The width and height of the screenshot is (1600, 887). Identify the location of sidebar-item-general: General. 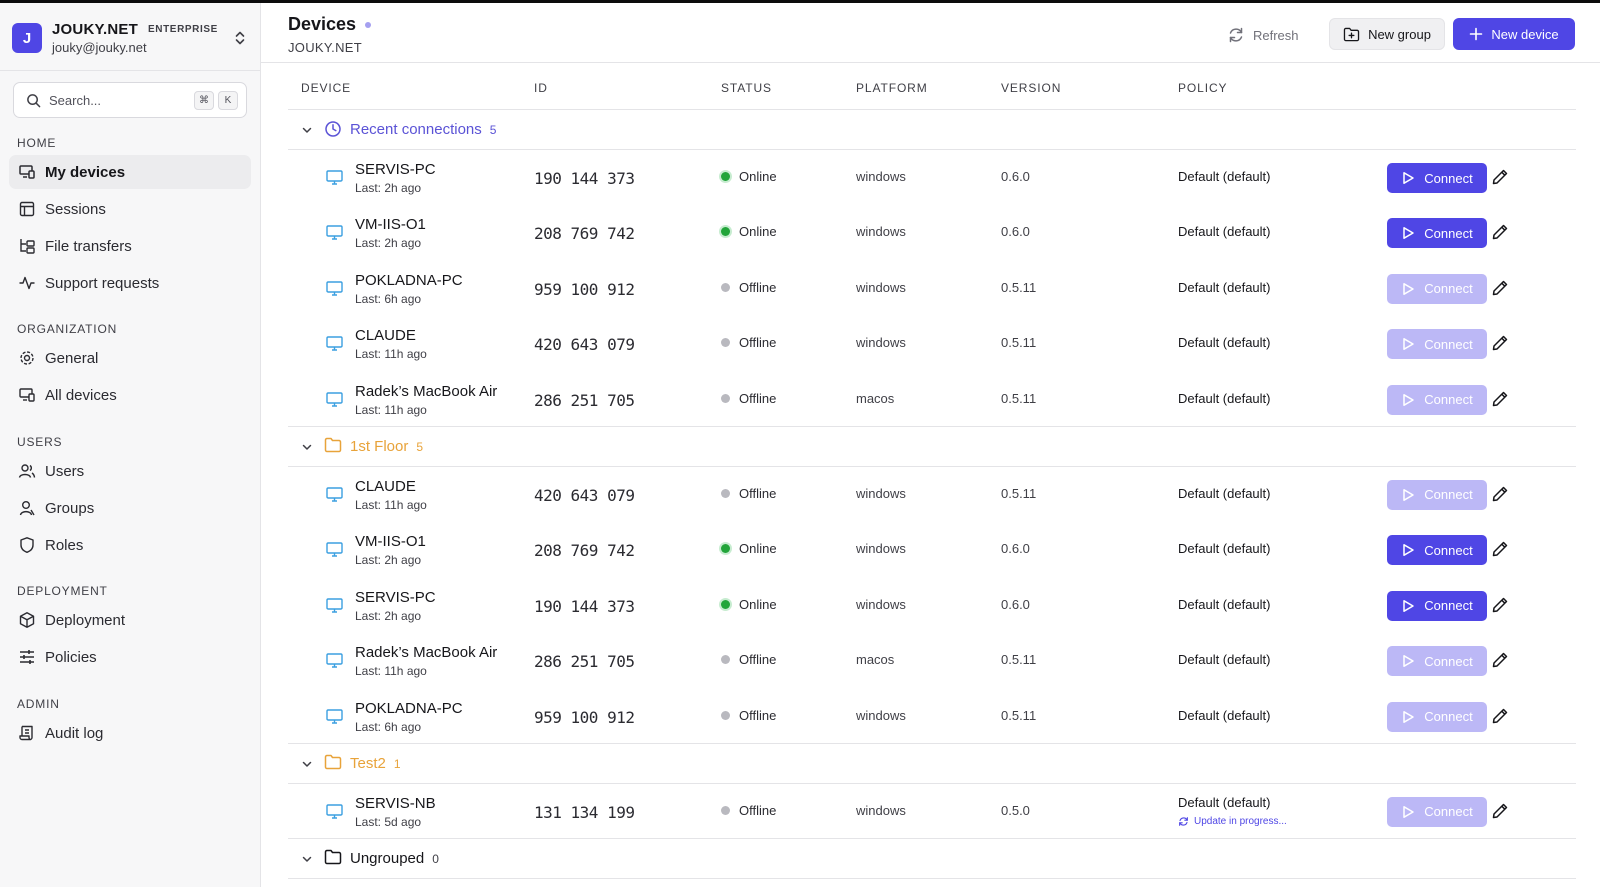
(130, 358).